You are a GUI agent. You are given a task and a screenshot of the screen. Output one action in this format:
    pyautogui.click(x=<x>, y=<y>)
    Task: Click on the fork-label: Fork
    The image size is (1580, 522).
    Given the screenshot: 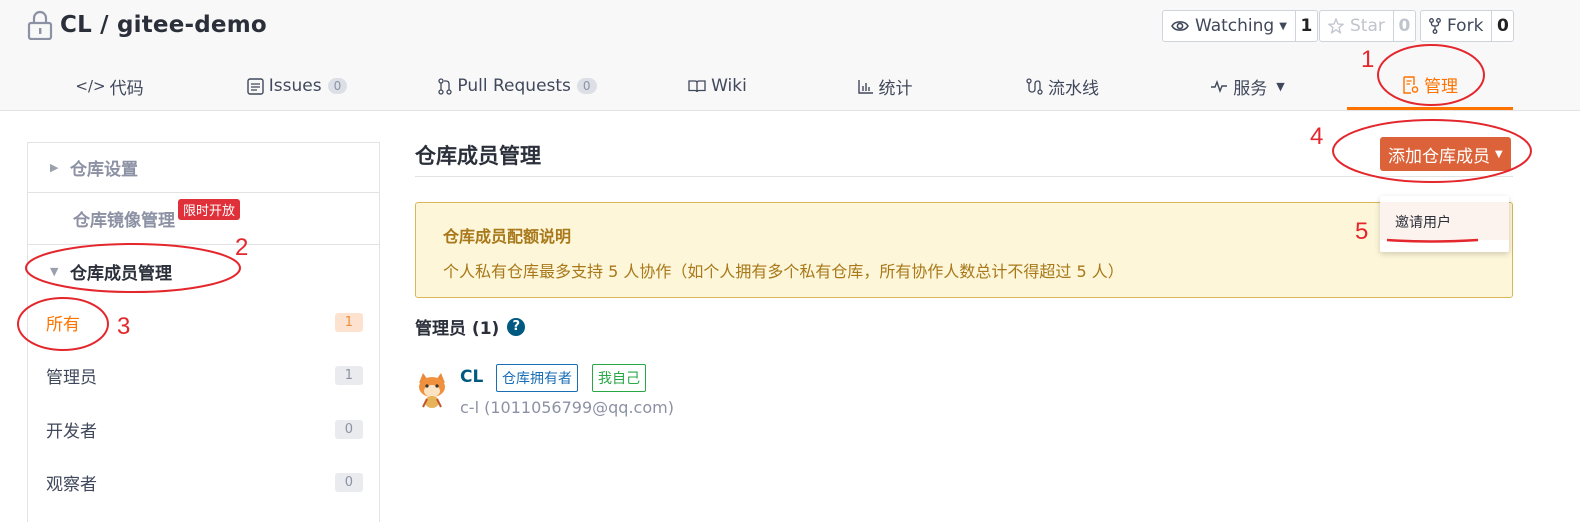 What is the action you would take?
    pyautogui.click(x=1465, y=26)
    